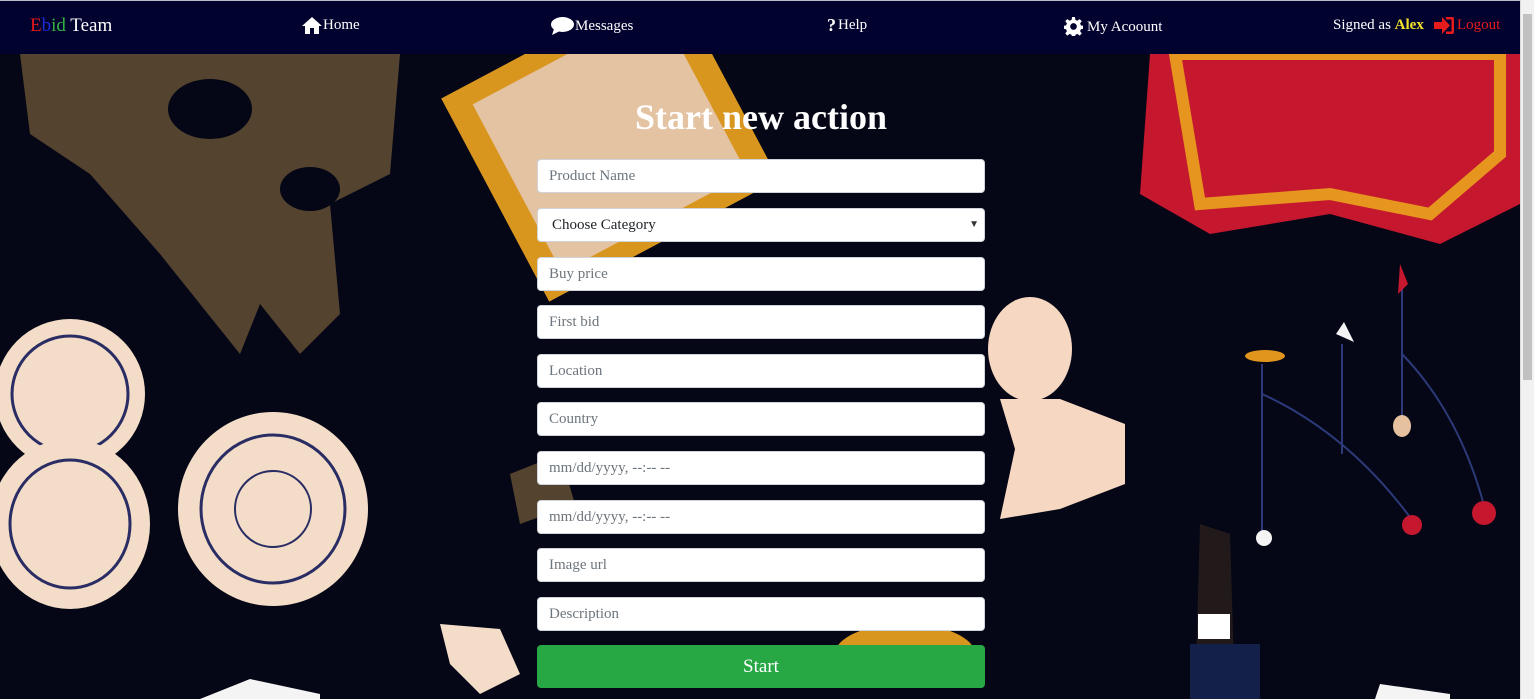 The height and width of the screenshot is (699, 1534). What do you see at coordinates (761, 614) in the screenshot?
I see `description-input` at bounding box center [761, 614].